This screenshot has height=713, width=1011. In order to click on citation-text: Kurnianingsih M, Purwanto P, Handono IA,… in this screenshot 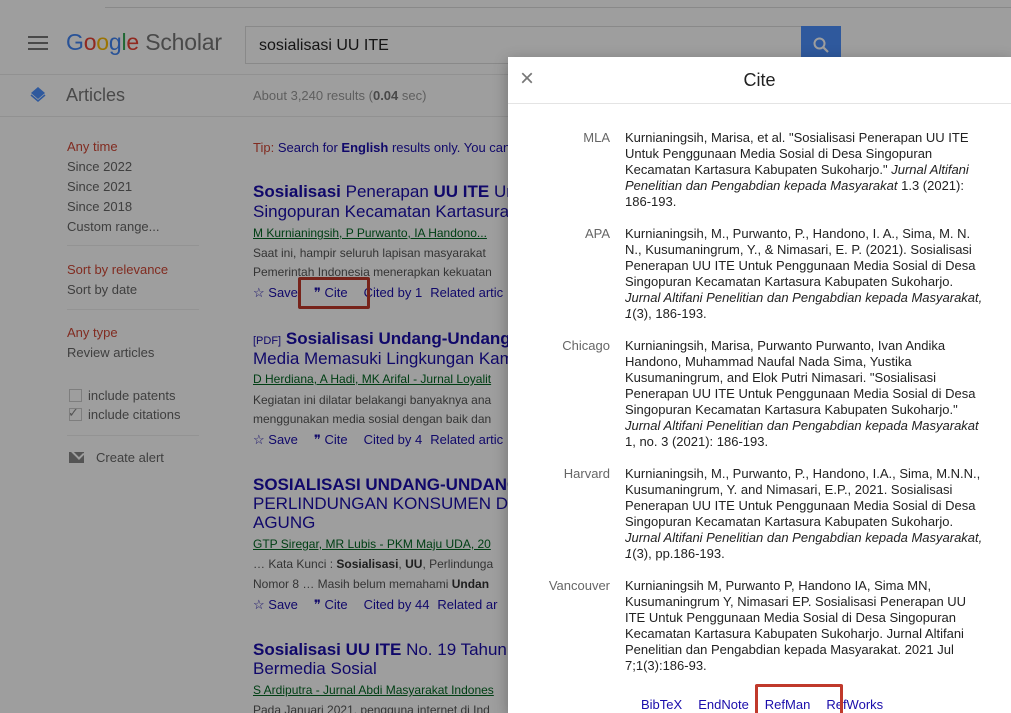, I will do `click(806, 626)`.